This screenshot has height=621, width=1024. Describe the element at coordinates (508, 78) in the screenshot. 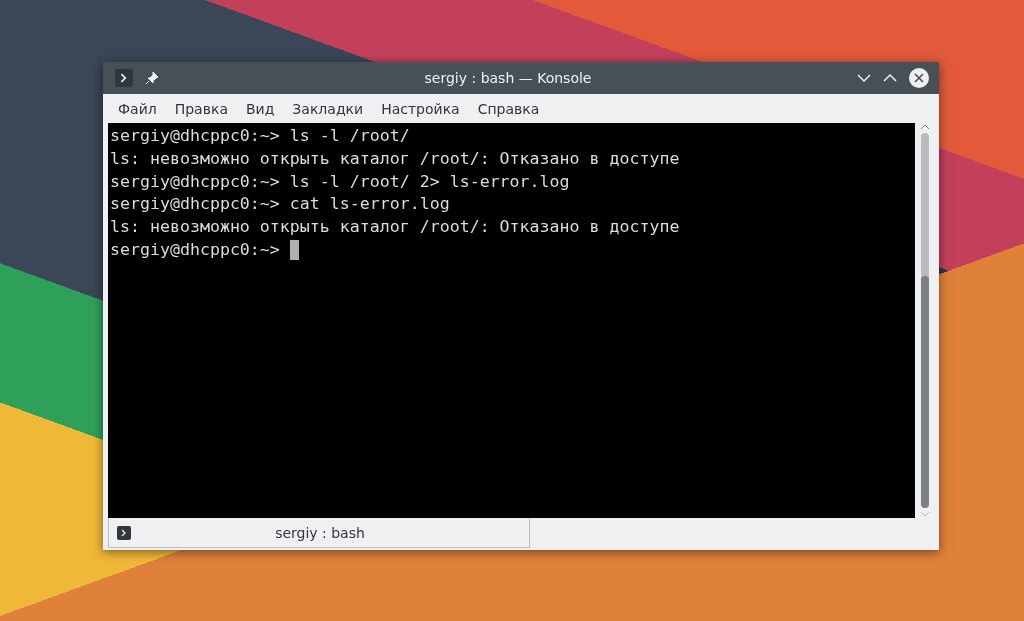

I see `window-title: sergiy : bash — Konsole` at that location.